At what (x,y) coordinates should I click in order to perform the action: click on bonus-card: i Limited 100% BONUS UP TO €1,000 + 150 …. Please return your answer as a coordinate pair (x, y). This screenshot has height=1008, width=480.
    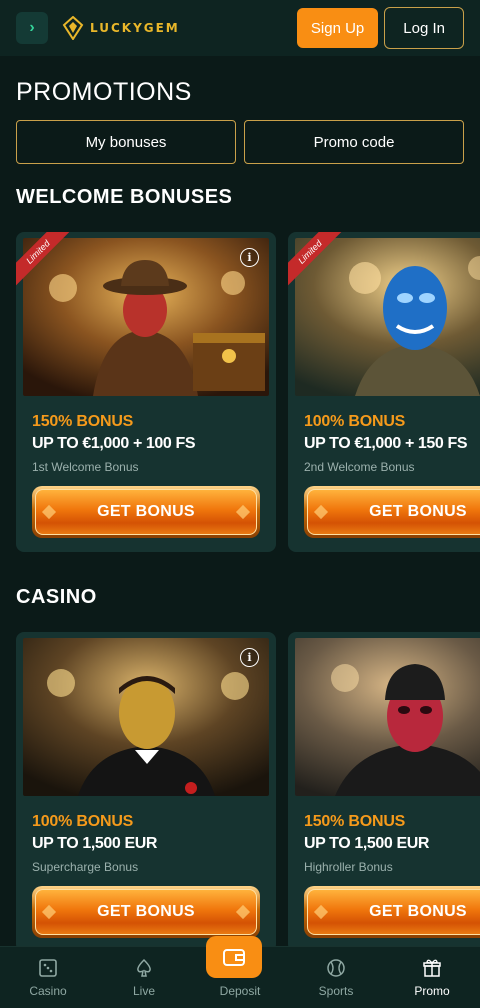
    Looking at the image, I should click on (384, 392).